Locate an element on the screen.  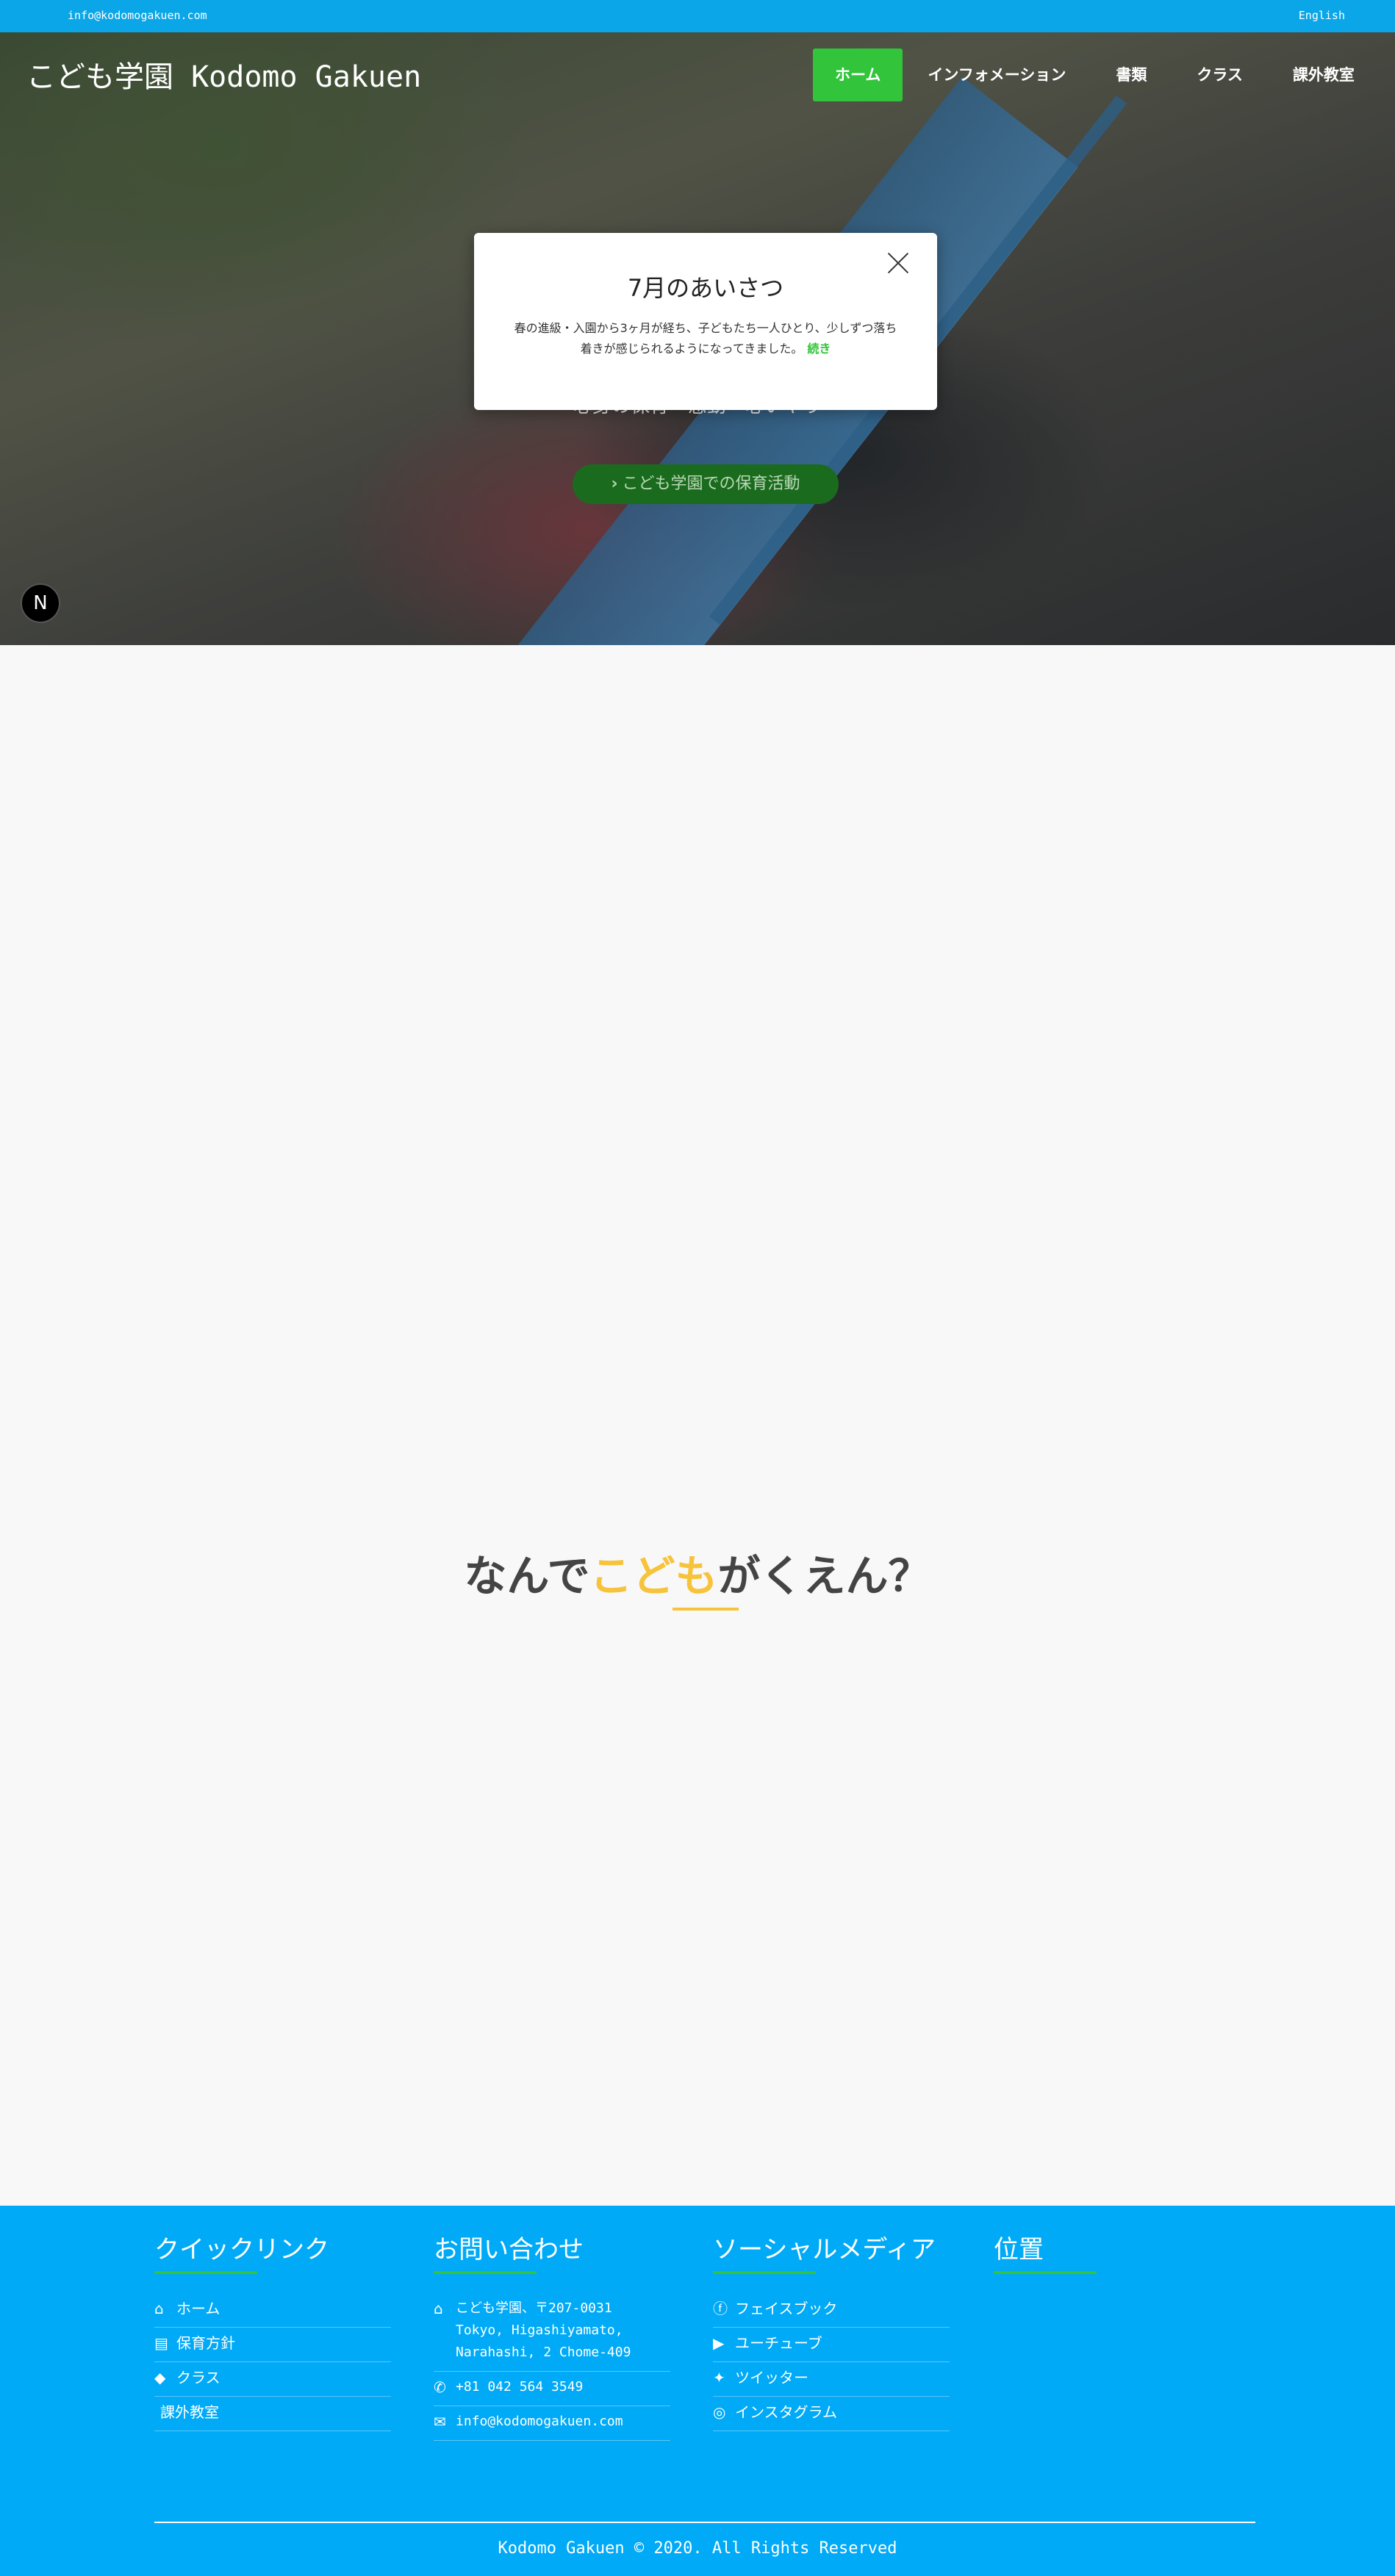
blank-icon is located at coordinates (157, 2412).